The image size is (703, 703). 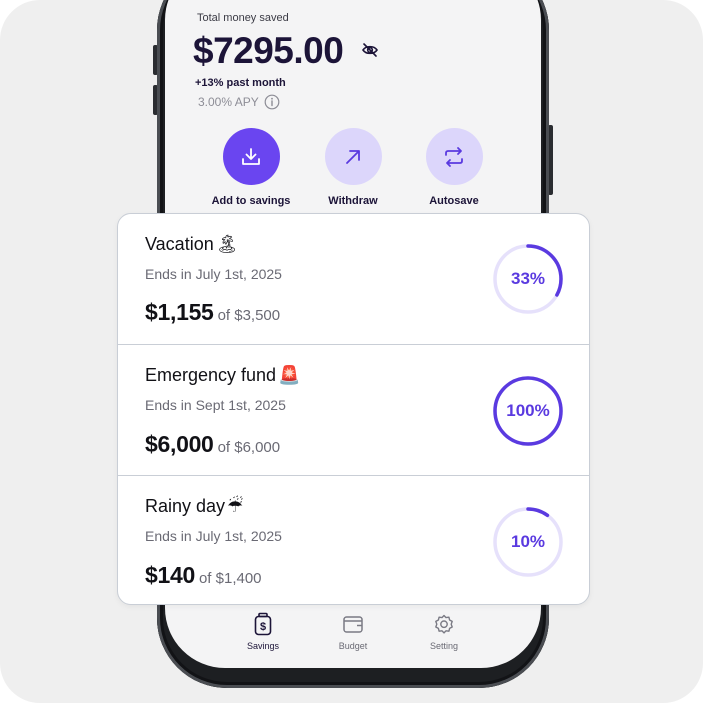 I want to click on goal-target-amount: of $6,000, so click(x=249, y=447).